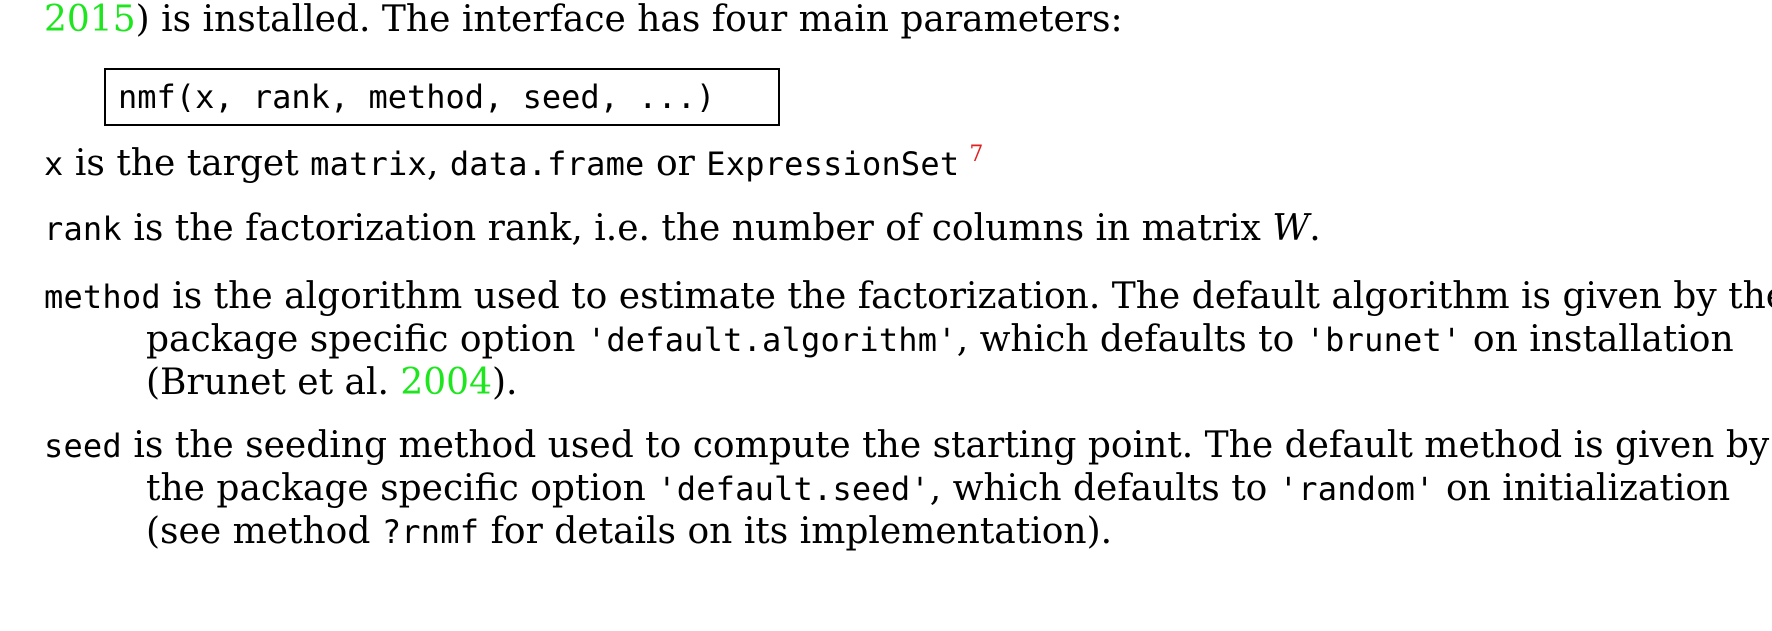 This screenshot has width=1772, height=631. Describe the element at coordinates (264, 531) in the screenshot. I see `param-seed-text-3a: (see method` at that location.